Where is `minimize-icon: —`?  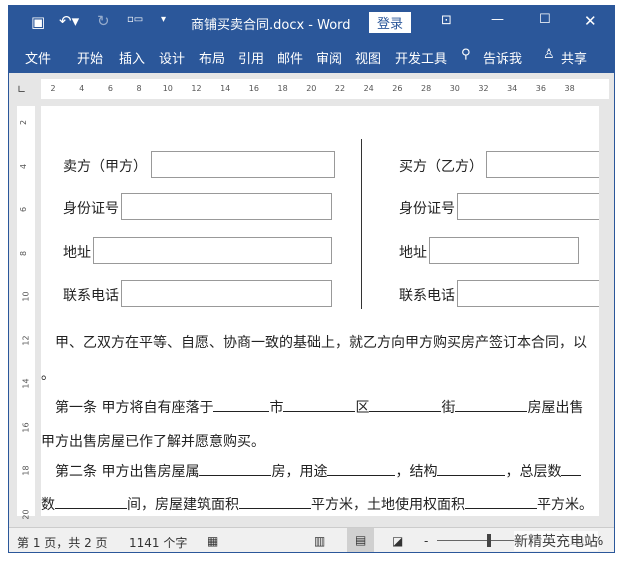
minimize-icon: — is located at coordinates (497, 19).